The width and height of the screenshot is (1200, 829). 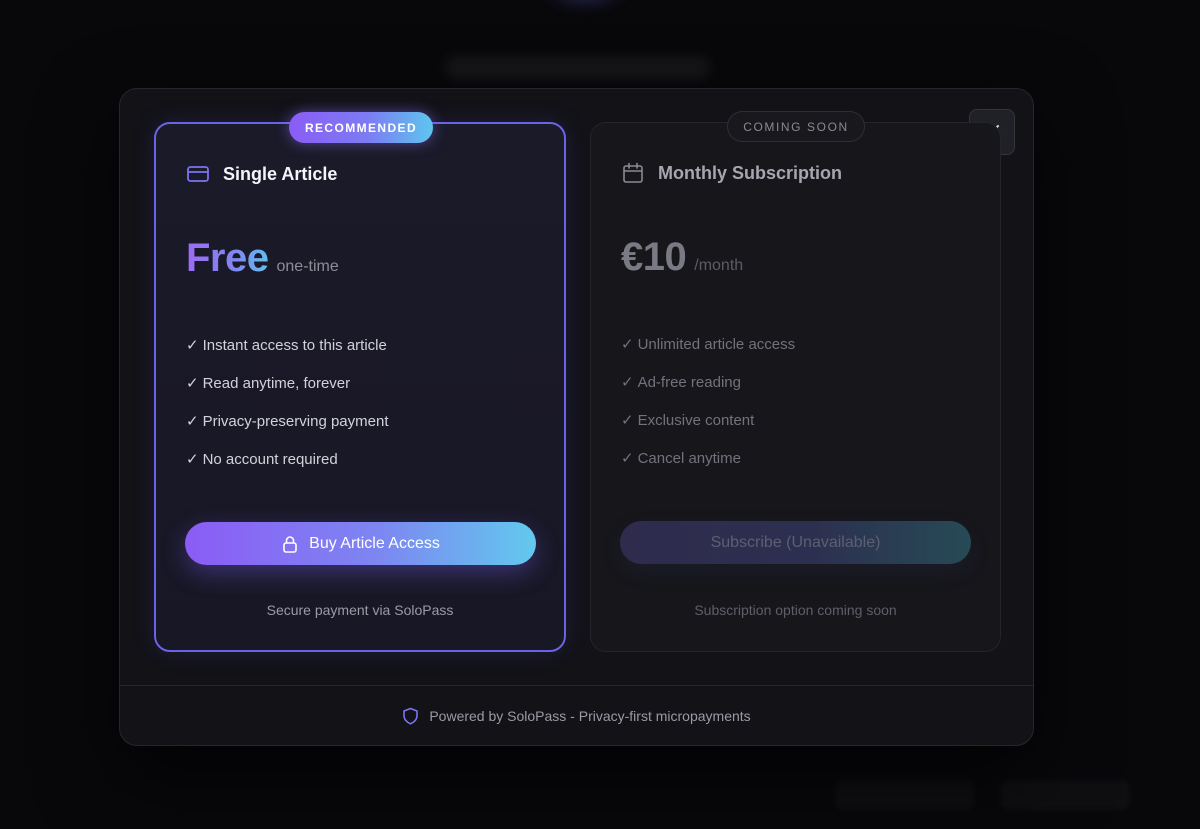 What do you see at coordinates (708, 392) in the screenshot?
I see `feature-item: ✓ Ad-free reading` at bounding box center [708, 392].